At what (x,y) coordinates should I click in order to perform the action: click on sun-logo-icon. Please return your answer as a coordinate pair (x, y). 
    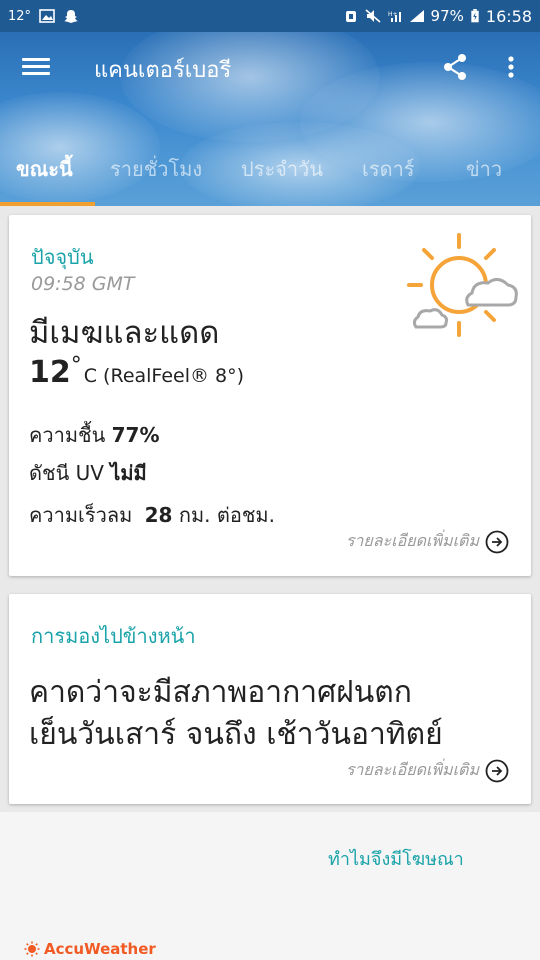
    Looking at the image, I should click on (32, 949).